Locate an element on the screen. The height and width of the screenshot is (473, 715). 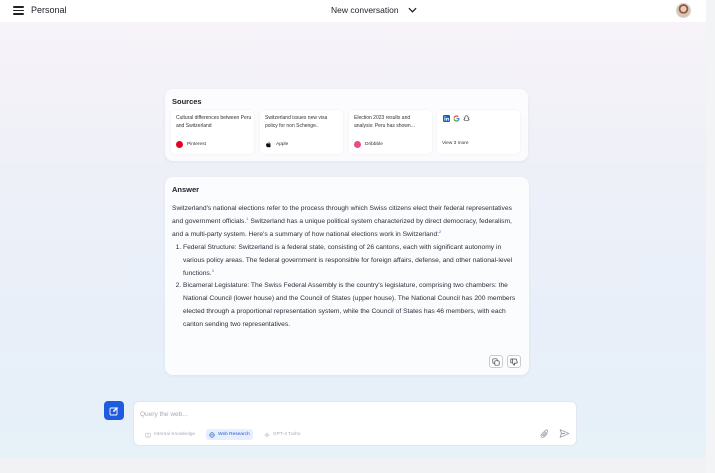
more-source-icons is located at coordinates (456, 118).